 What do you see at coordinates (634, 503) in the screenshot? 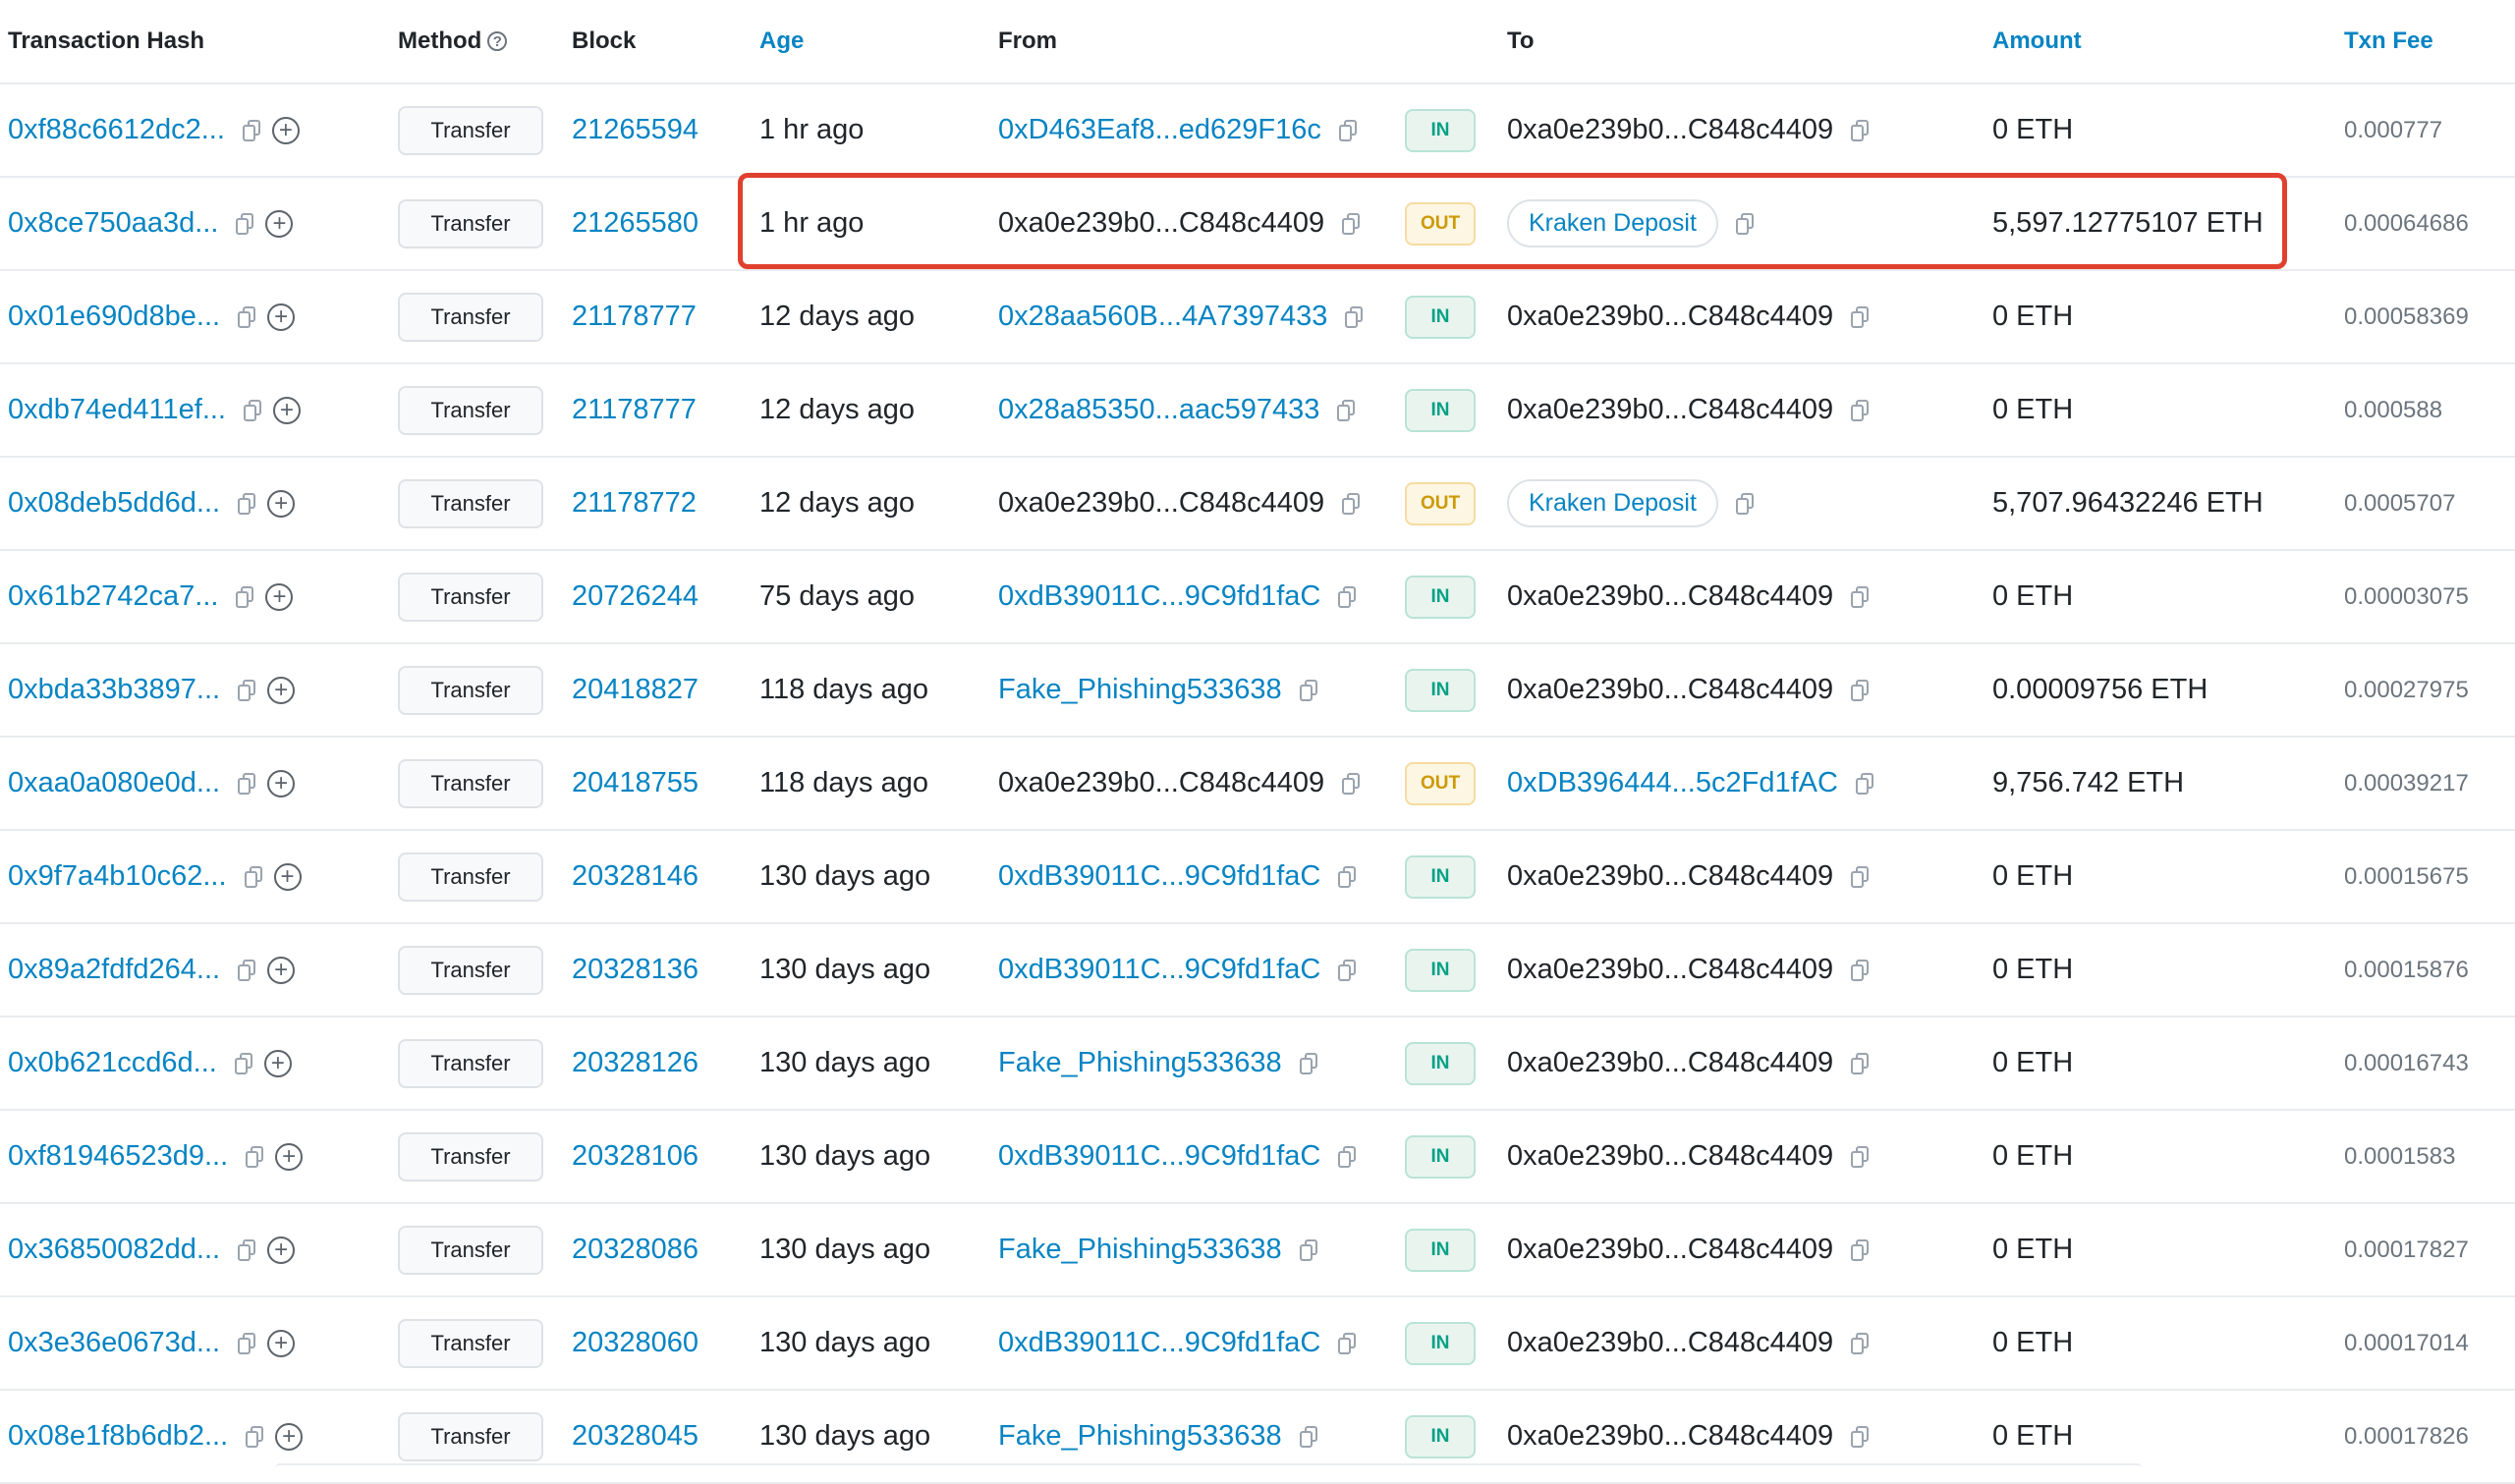
I see `block-link: 21178772` at bounding box center [634, 503].